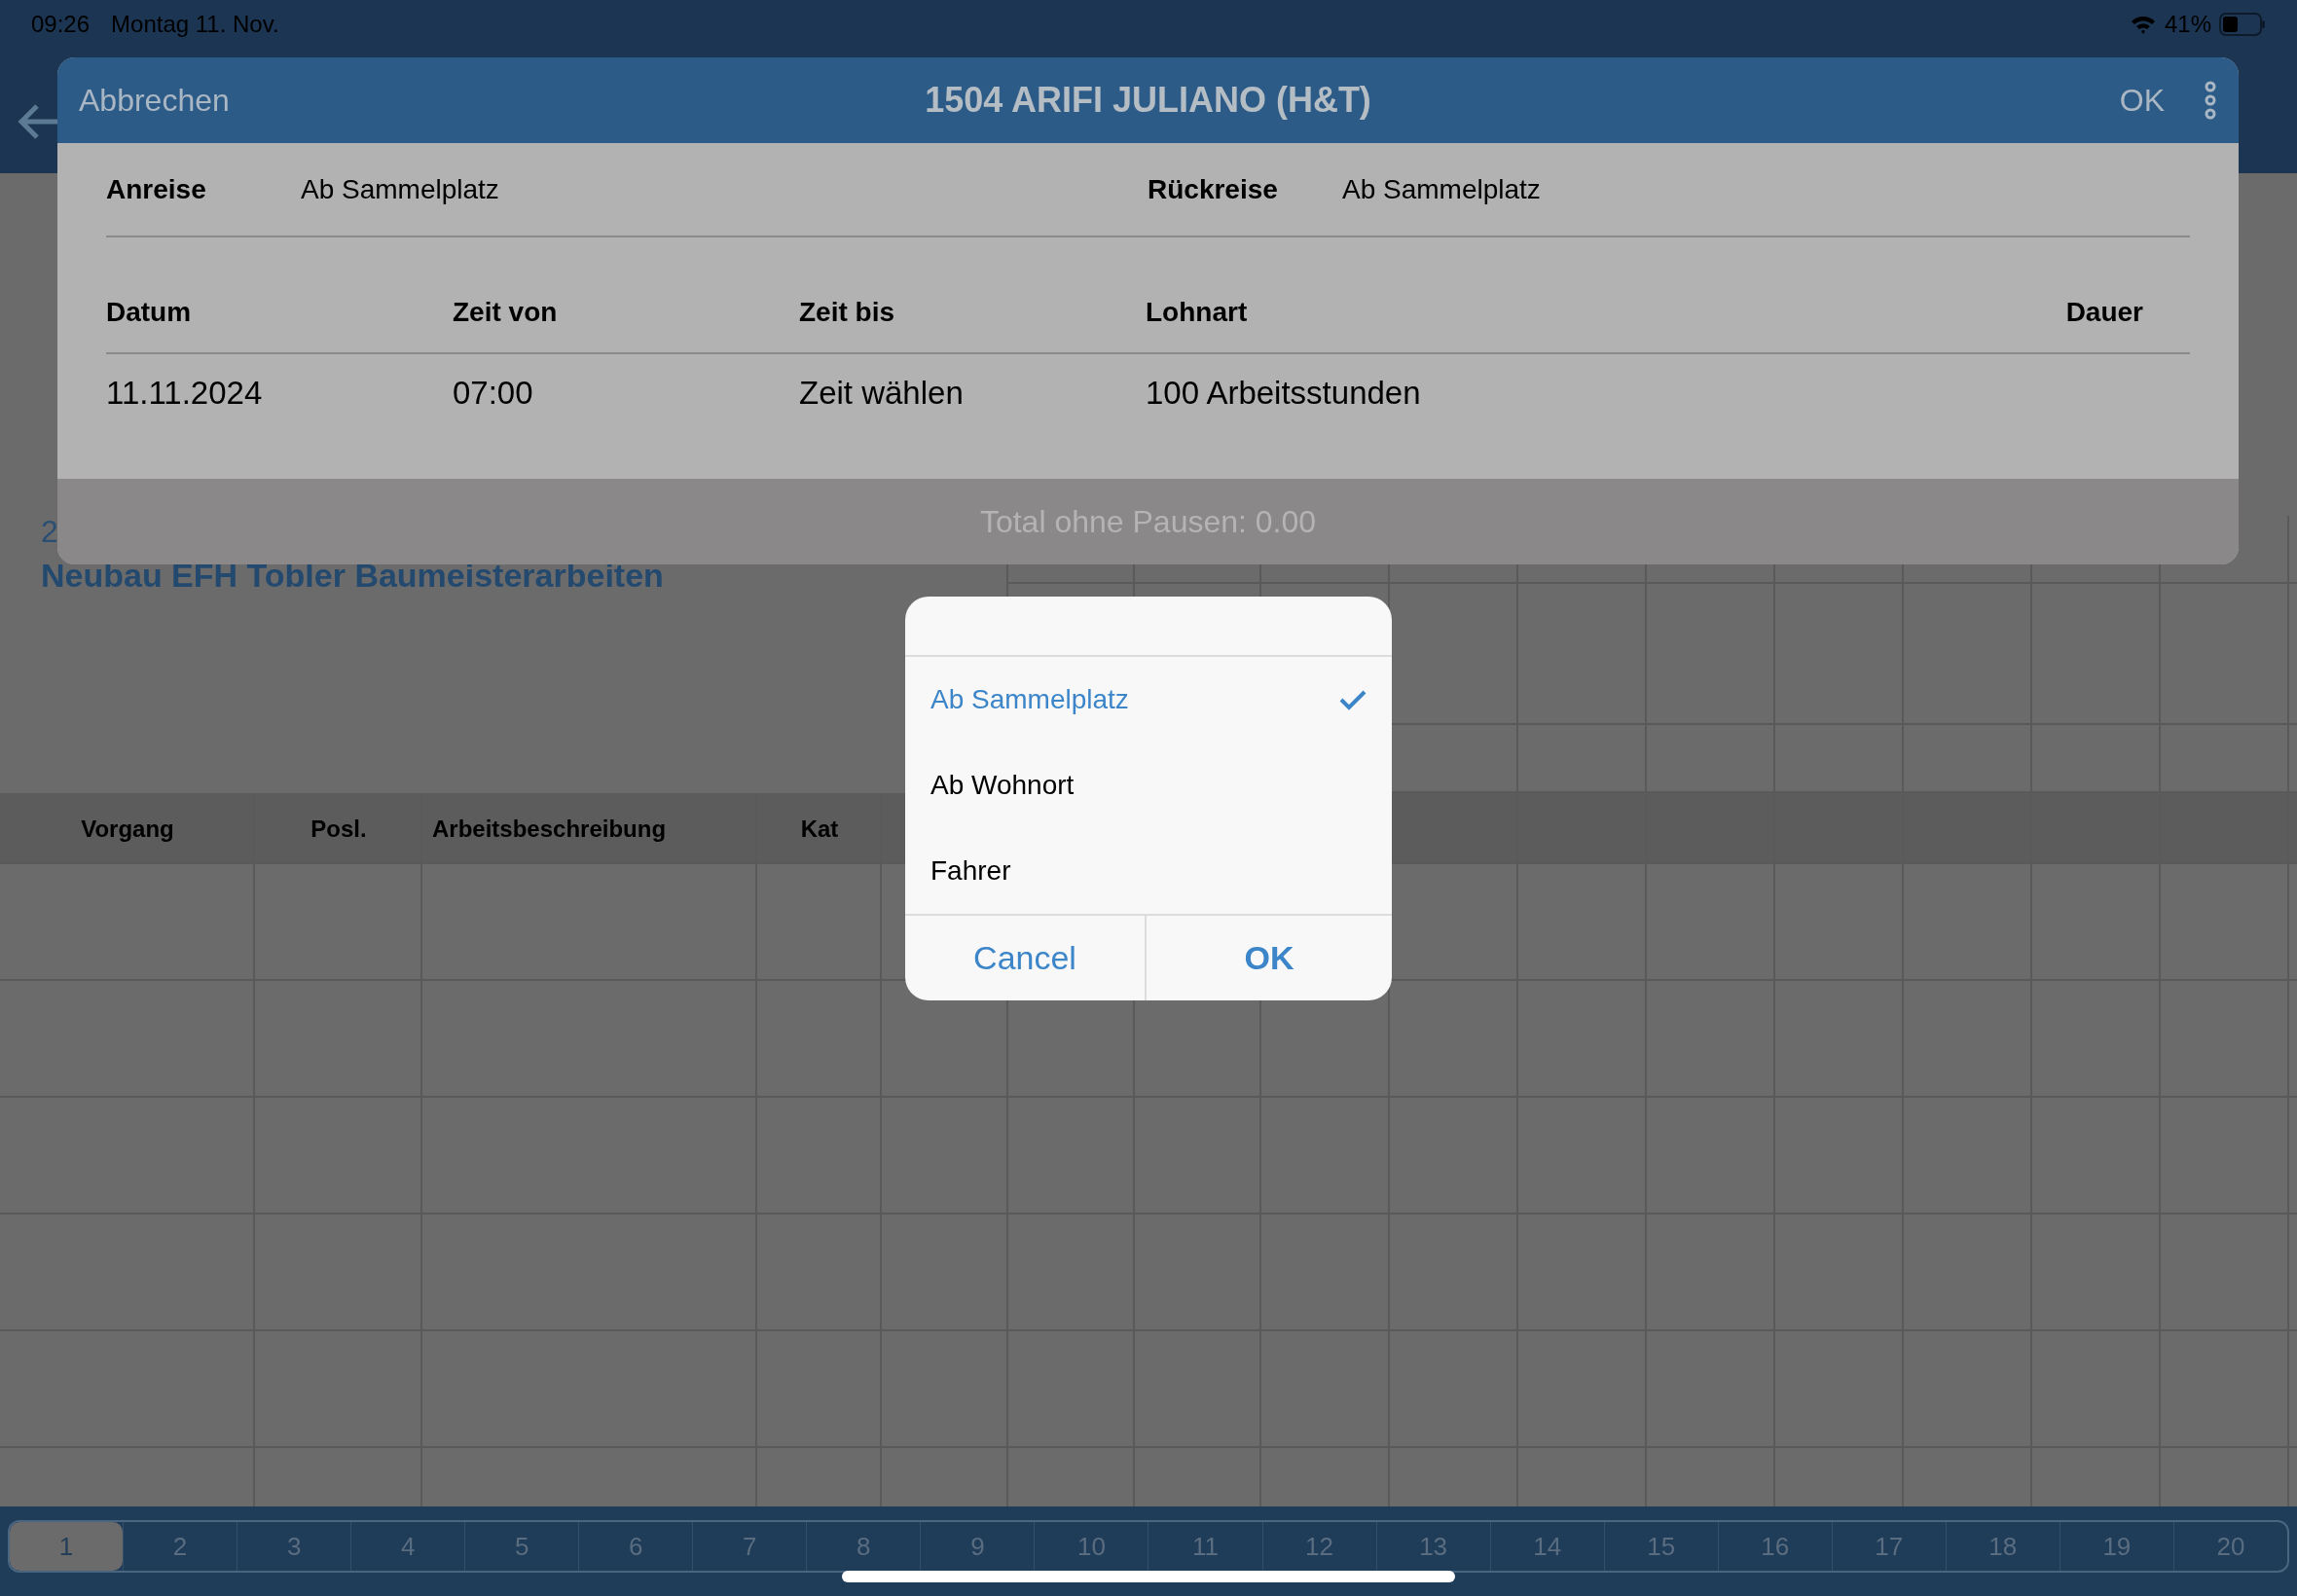 This screenshot has height=1596, width=2297. Describe the element at coordinates (1774, 1546) in the screenshot. I see `page-tab: 16` at that location.